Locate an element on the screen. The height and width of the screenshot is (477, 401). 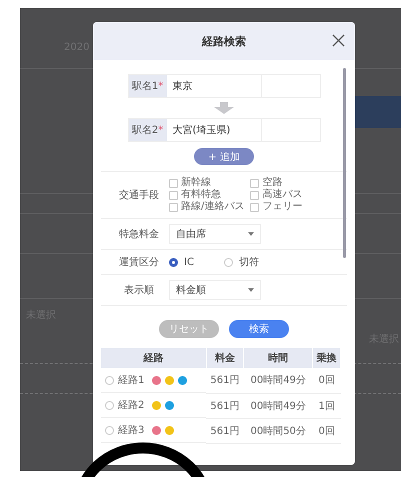
column-header: 時間 is located at coordinates (278, 358).